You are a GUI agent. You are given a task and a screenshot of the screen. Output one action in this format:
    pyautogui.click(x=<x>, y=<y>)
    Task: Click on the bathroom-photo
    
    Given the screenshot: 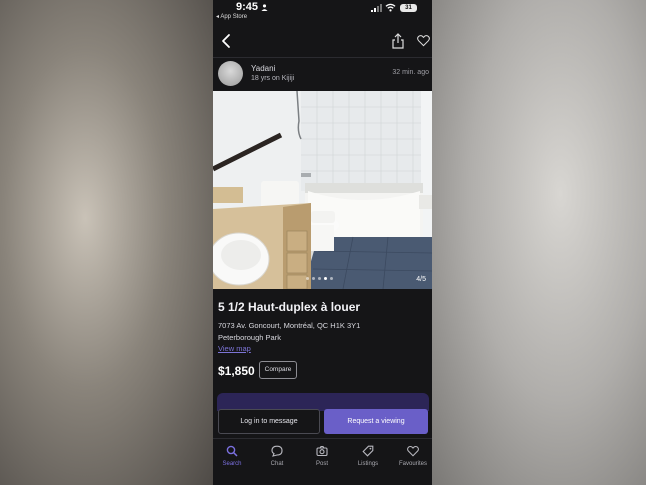 What is the action you would take?
    pyautogui.click(x=322, y=190)
    